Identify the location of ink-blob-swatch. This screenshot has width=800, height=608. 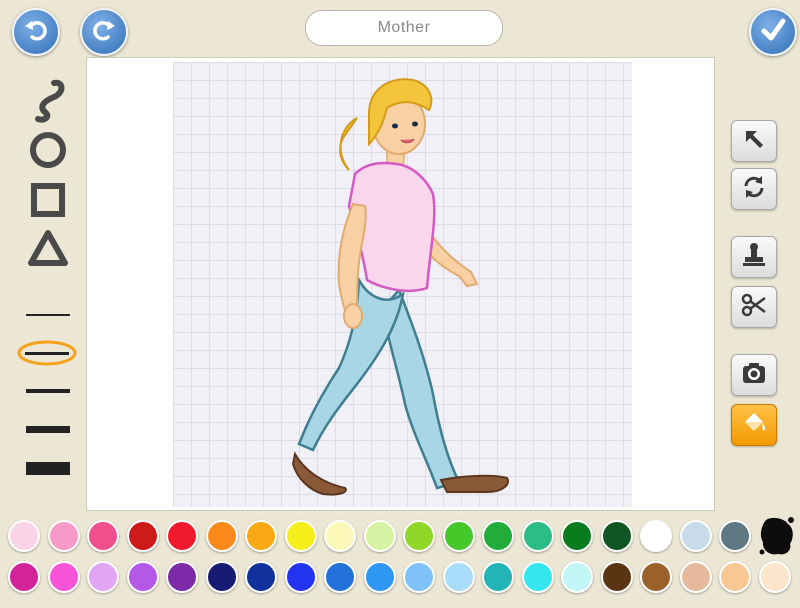
(777, 536).